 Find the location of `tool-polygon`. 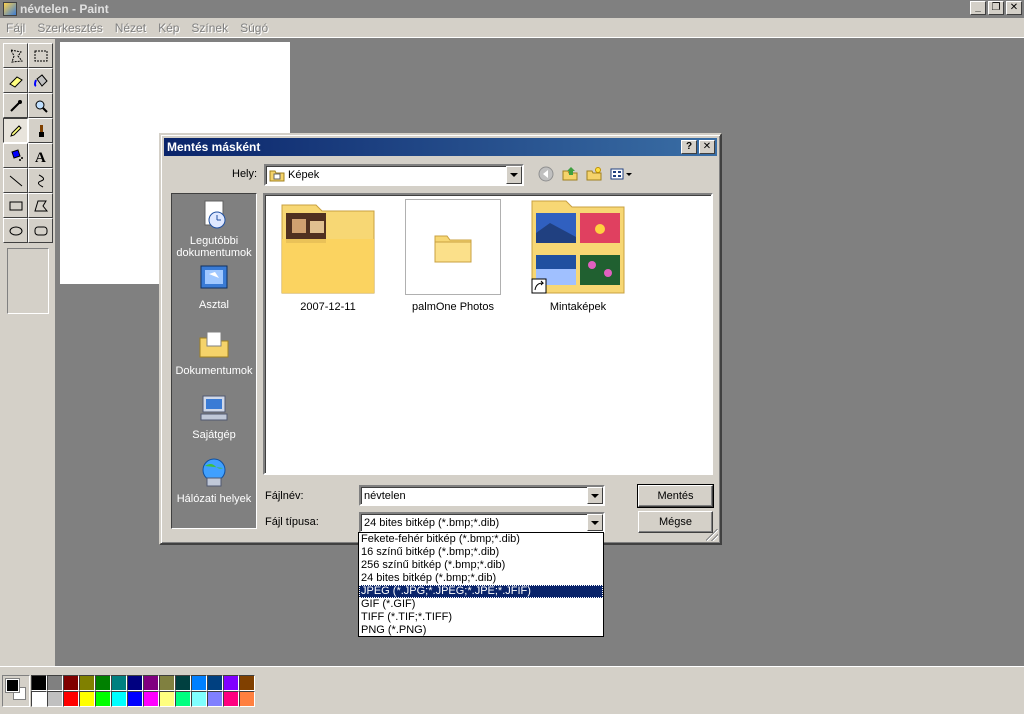

tool-polygon is located at coordinates (40, 205).